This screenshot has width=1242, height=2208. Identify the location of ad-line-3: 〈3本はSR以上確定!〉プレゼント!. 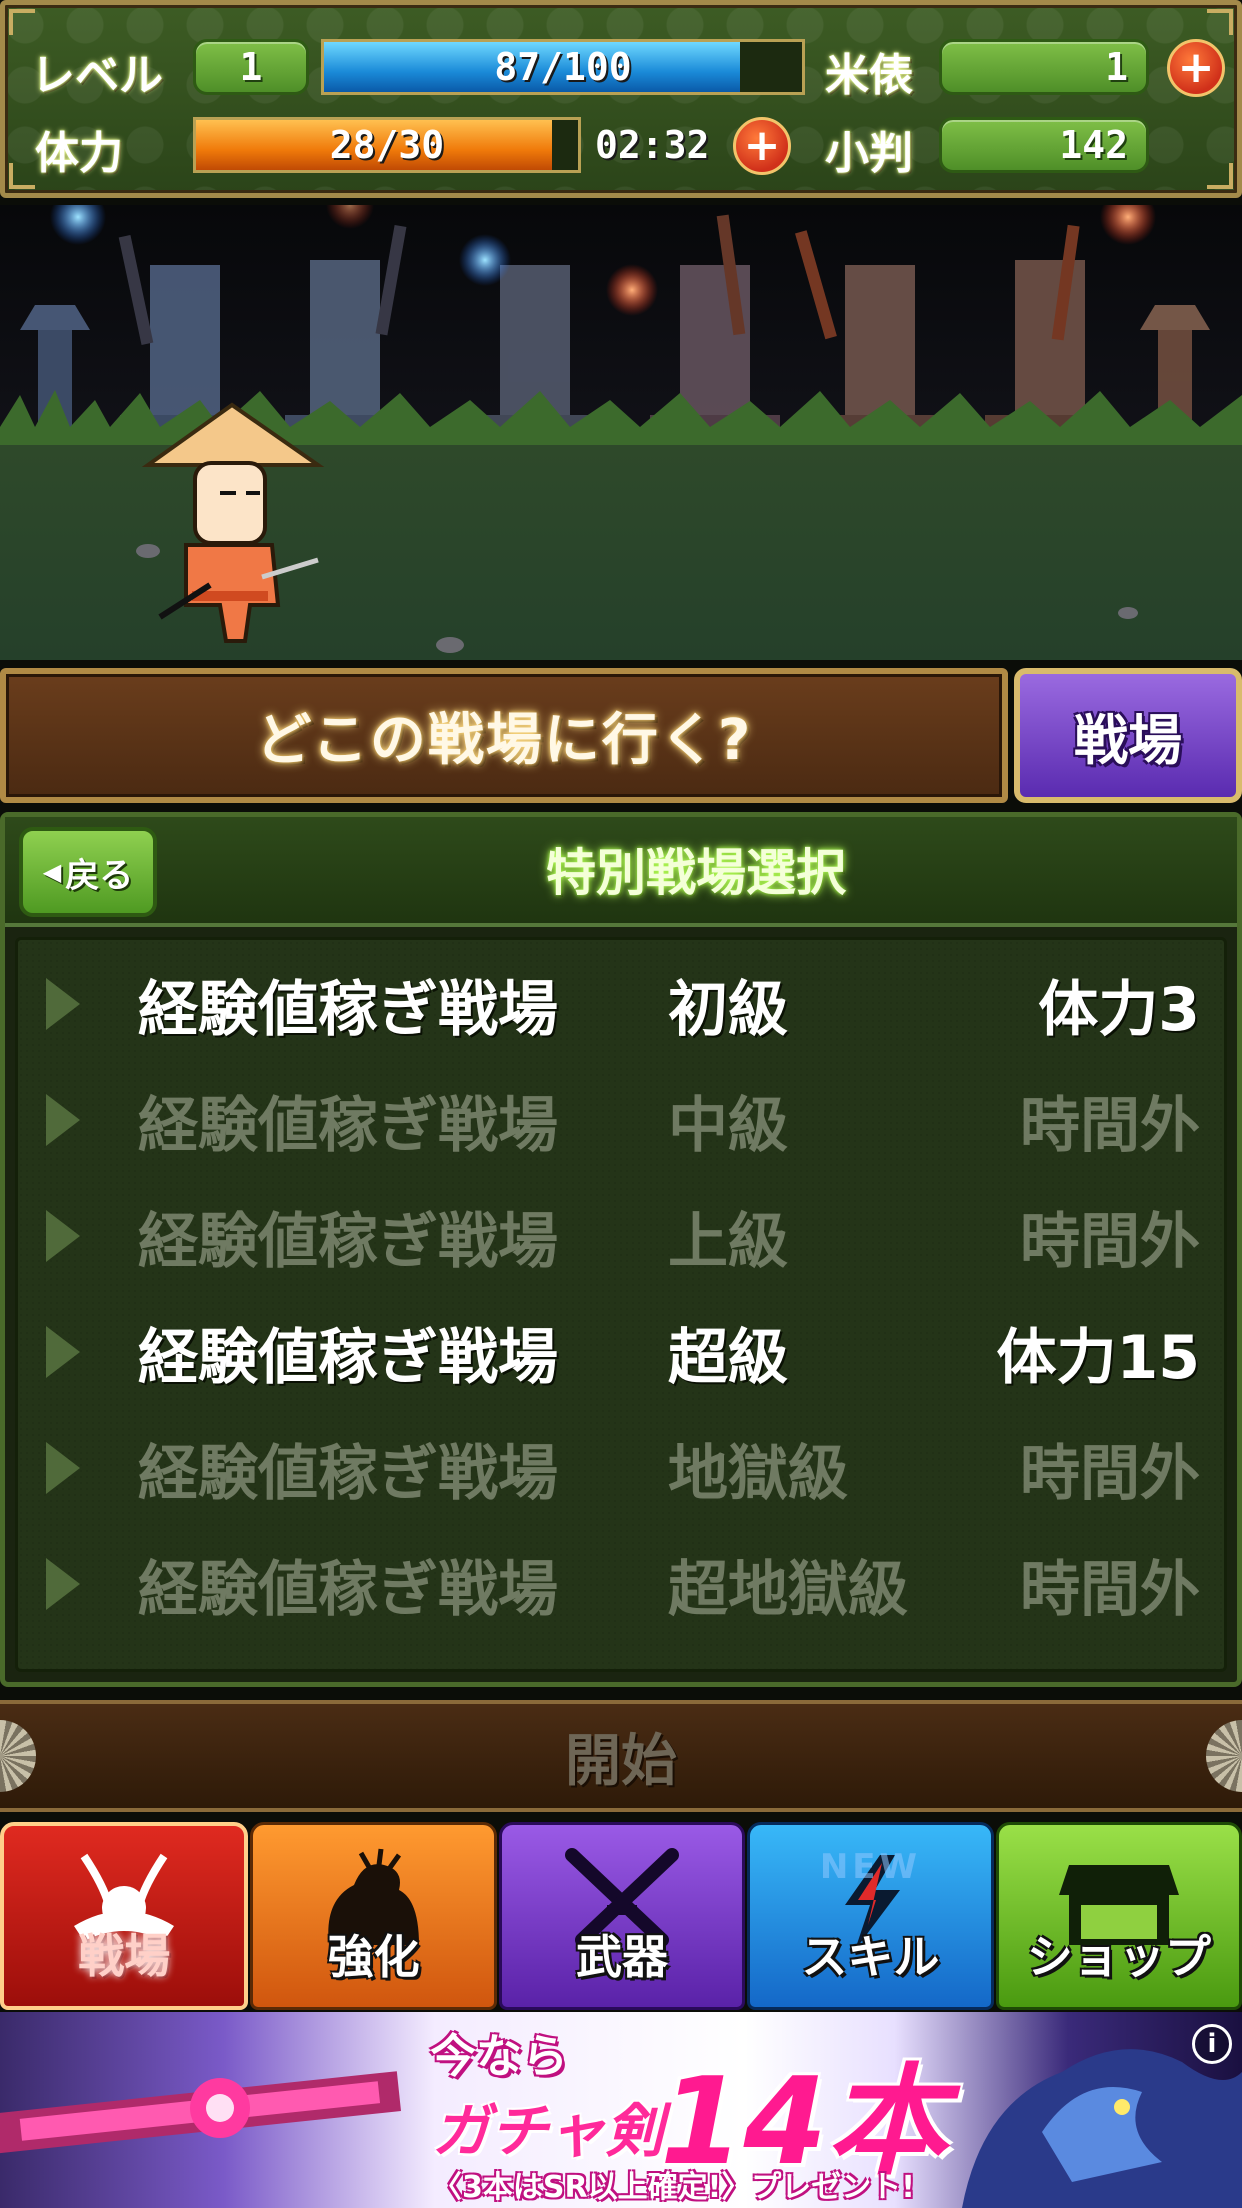
(673, 2187).